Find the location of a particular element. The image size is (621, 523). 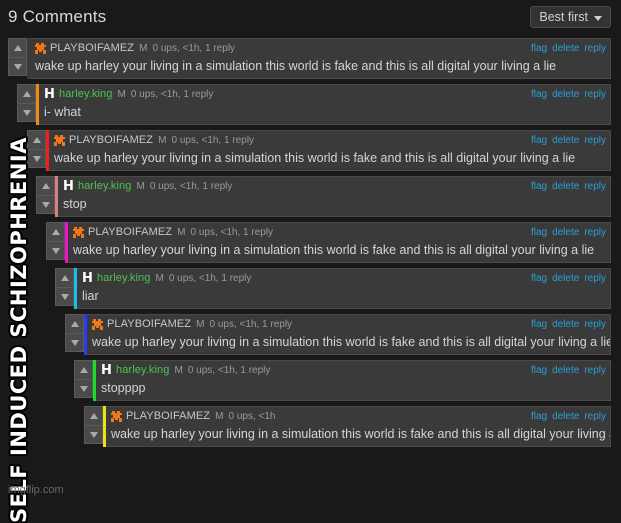

letter-h-avatar: H is located at coordinates (68, 186).